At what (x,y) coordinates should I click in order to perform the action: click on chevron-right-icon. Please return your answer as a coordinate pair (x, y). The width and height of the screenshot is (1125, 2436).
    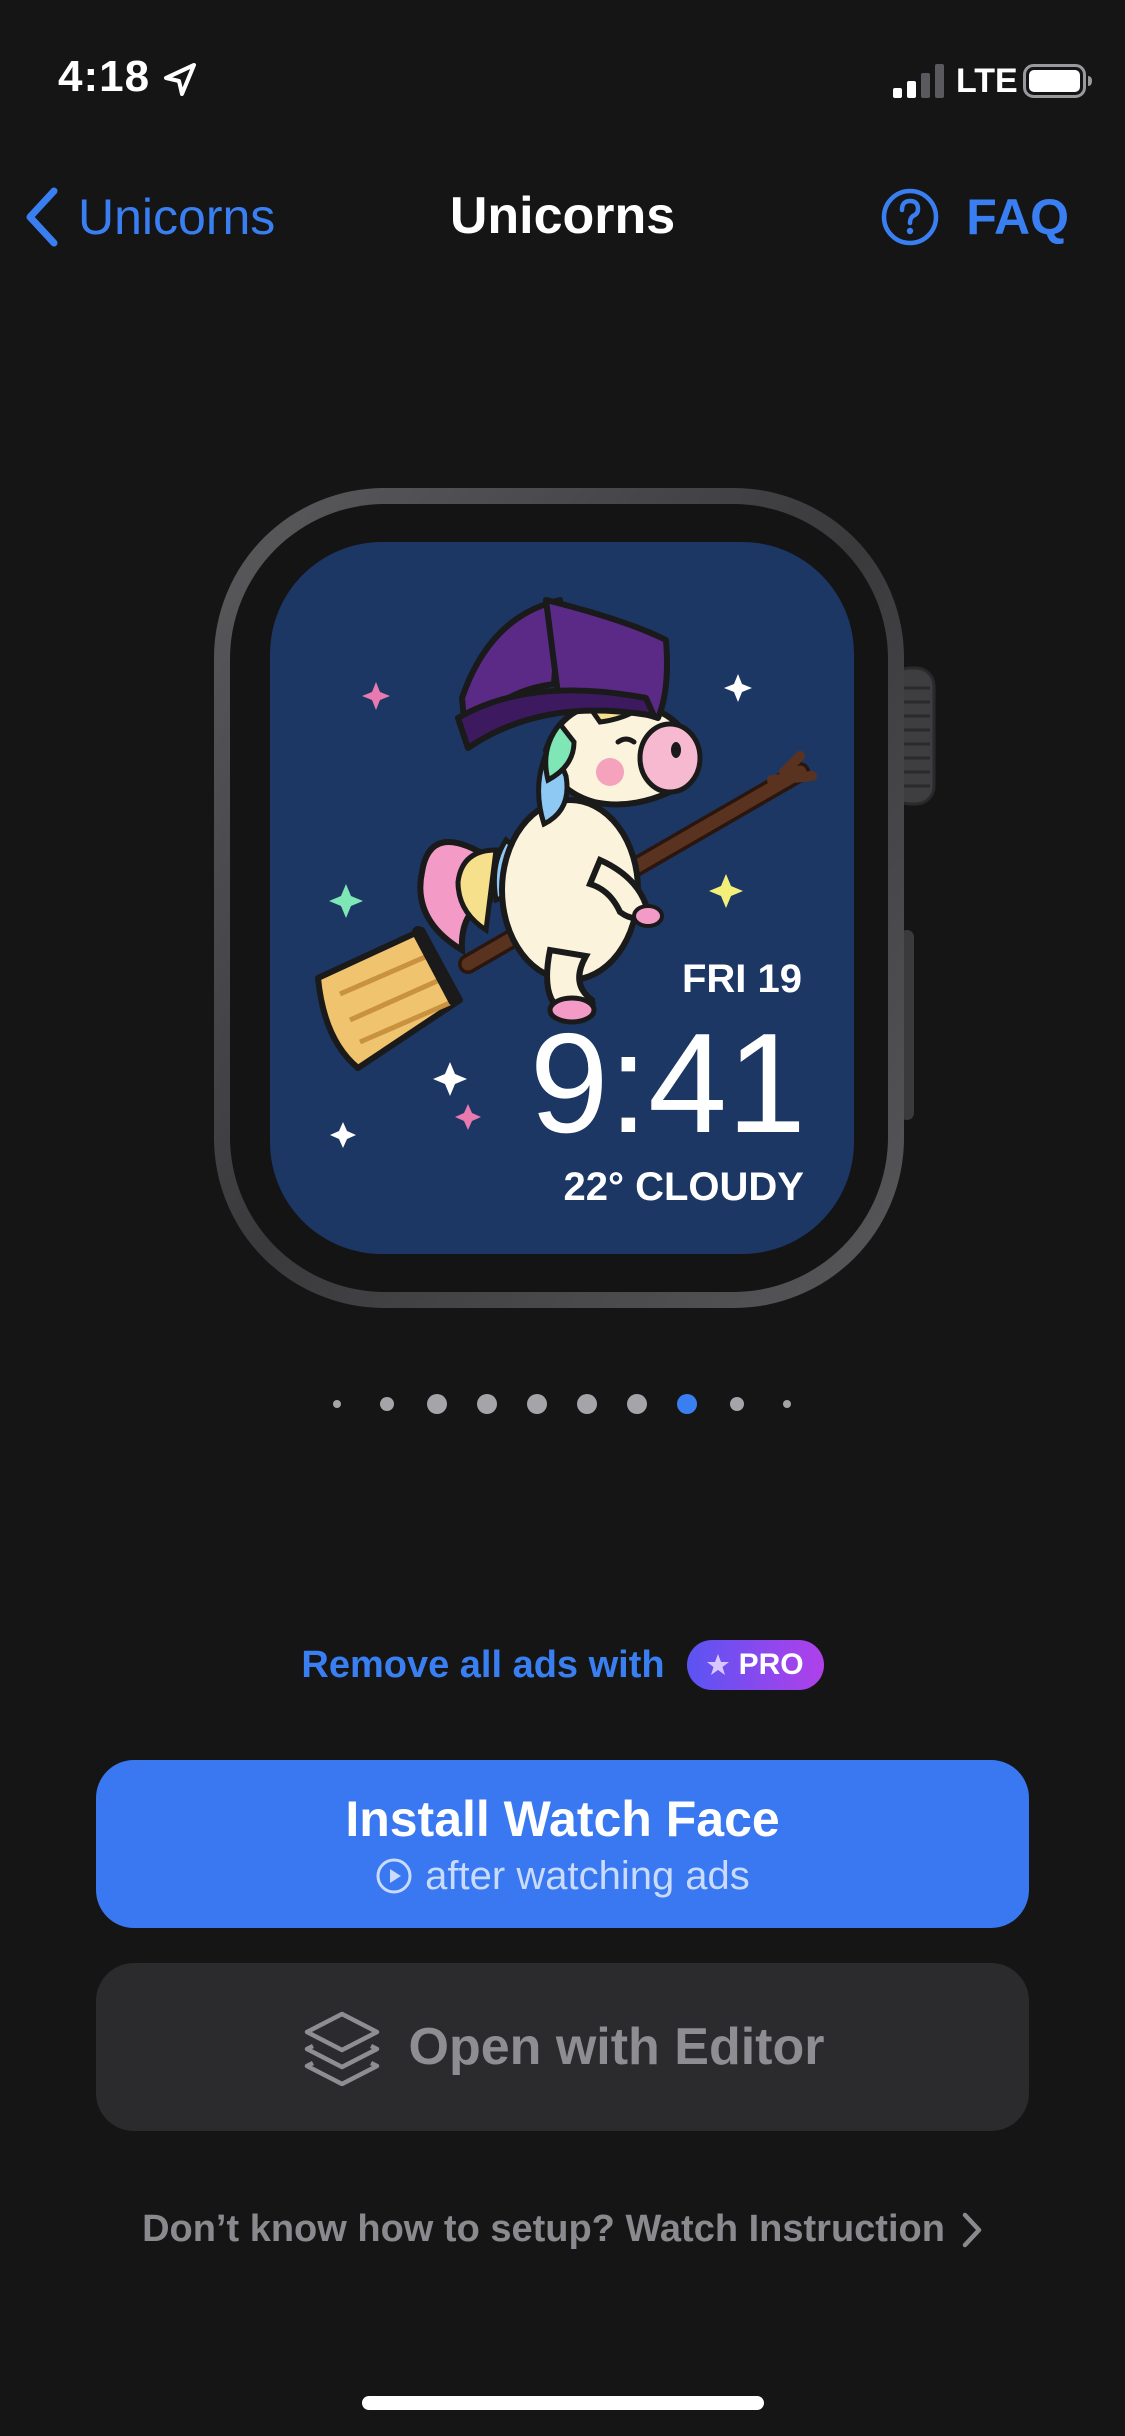
    Looking at the image, I should click on (972, 2229).